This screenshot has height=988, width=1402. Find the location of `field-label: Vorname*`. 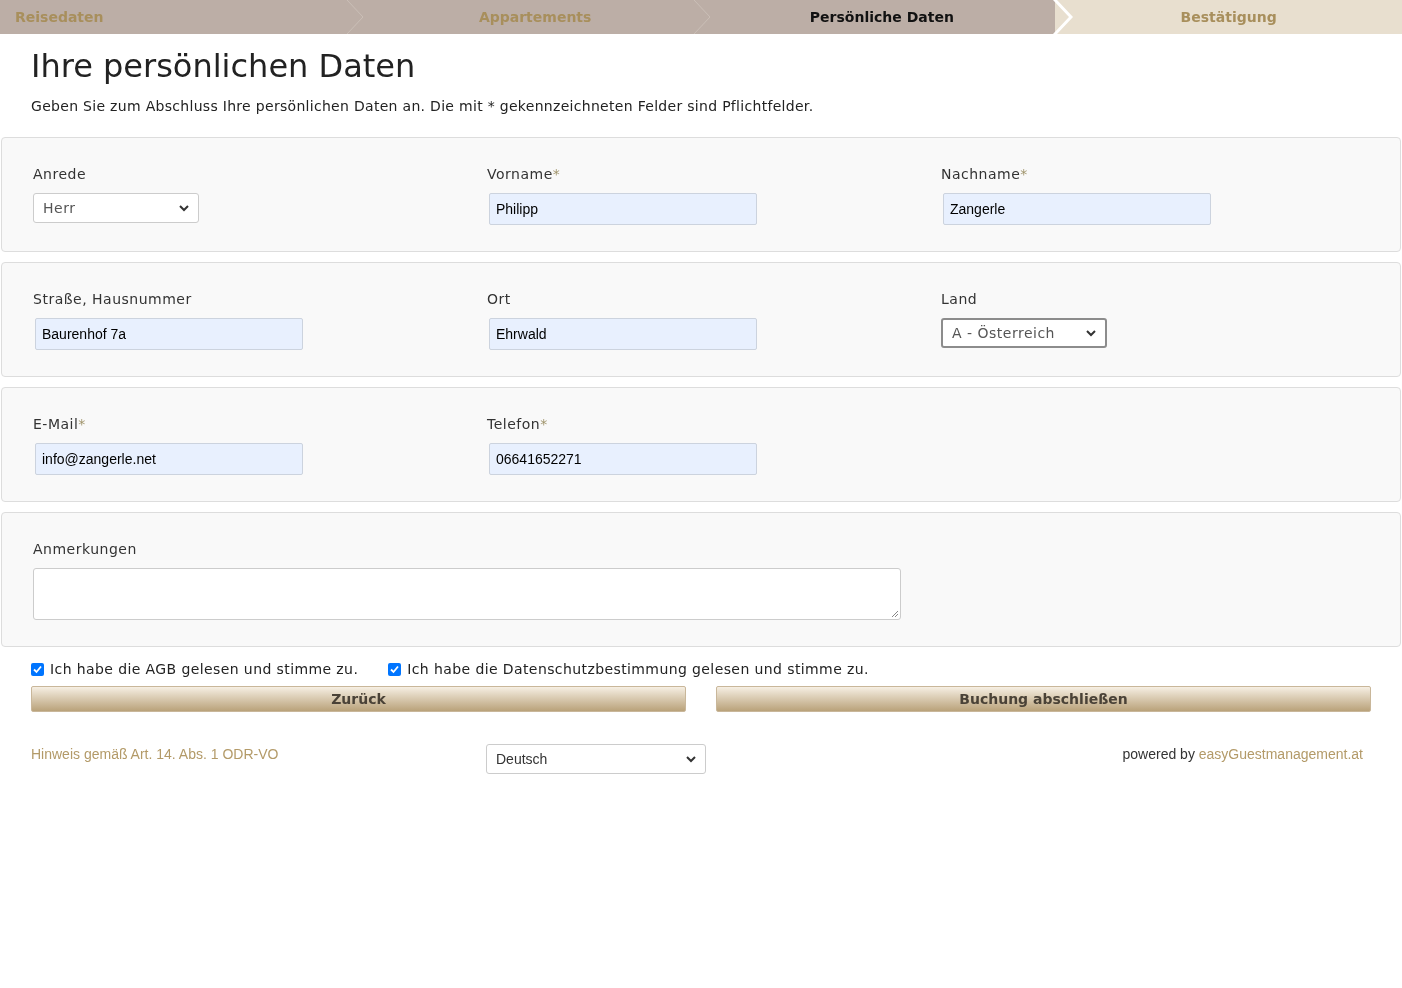

field-label: Vorname* is located at coordinates (524, 174).